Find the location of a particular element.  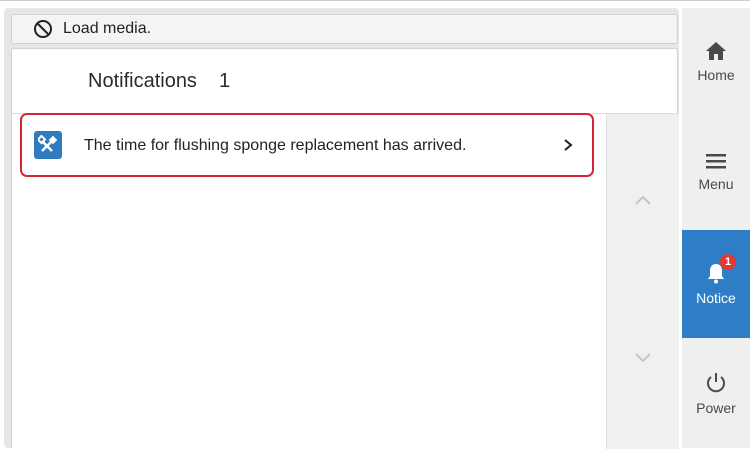

sidebar-item-notice: 1 Notice is located at coordinates (716, 284).